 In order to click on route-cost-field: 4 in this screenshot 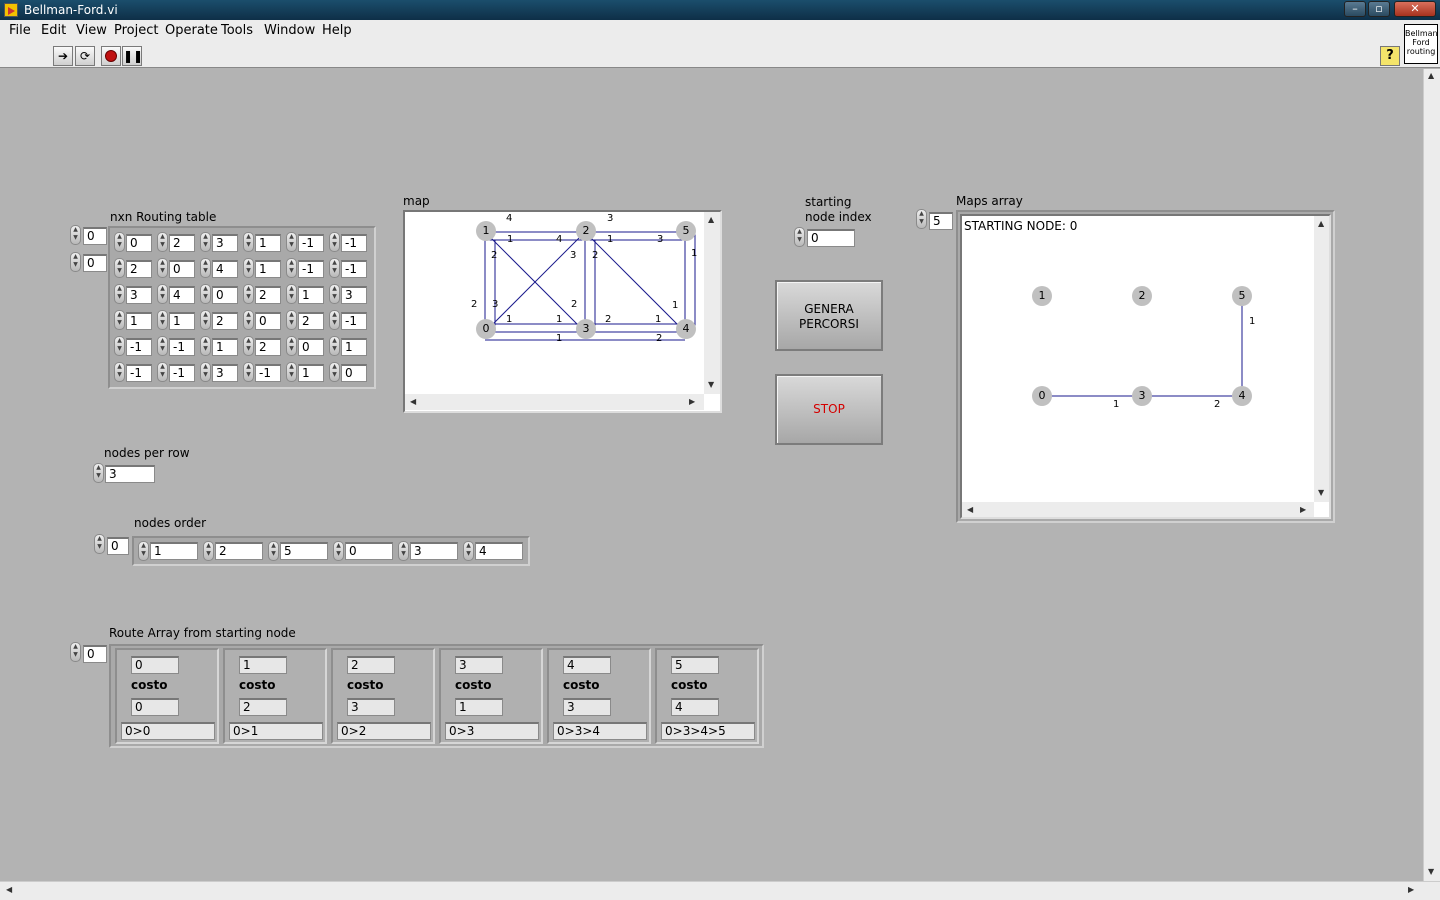, I will do `click(695, 707)`.